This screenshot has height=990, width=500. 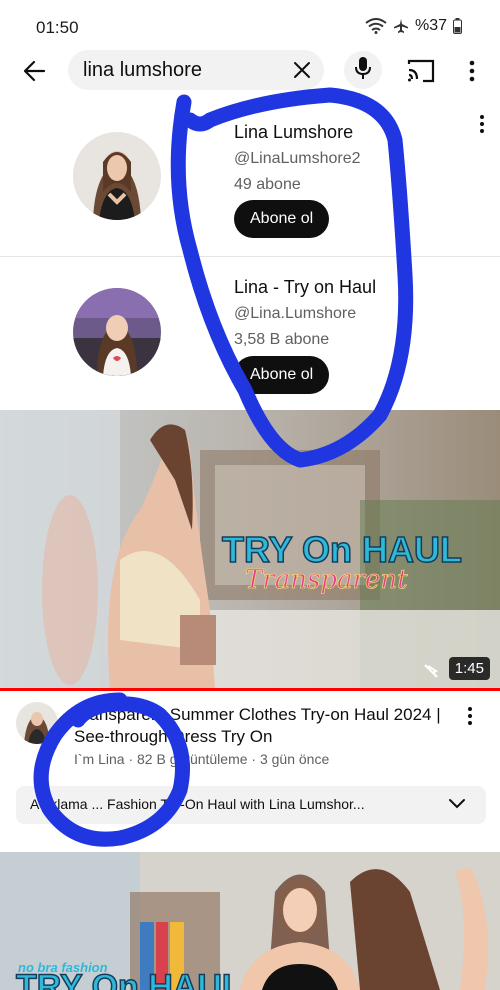 I want to click on search-query: lina lumshore, so click(x=142, y=70).